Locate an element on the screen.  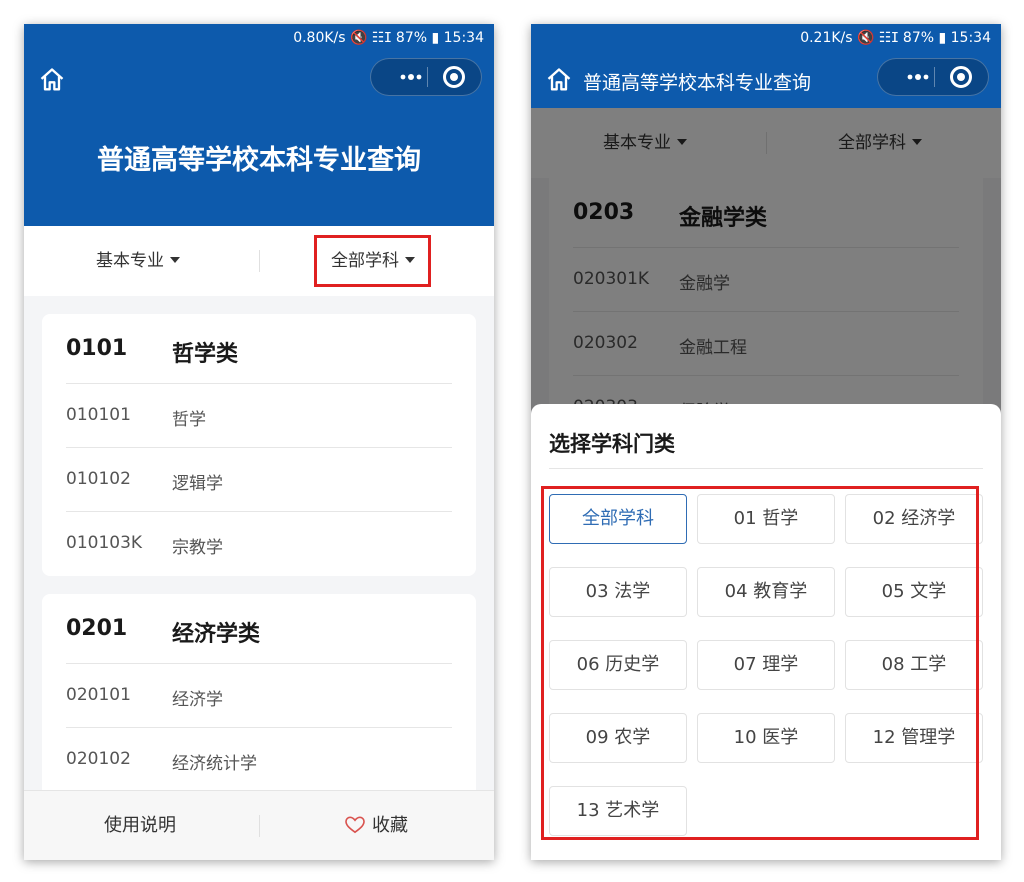
filter-bar: 基本专业 全部学科 is located at coordinates (259, 261).